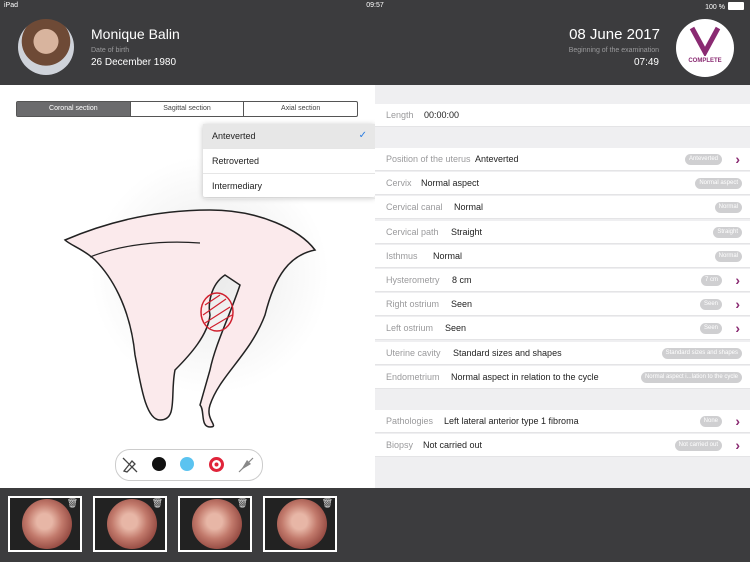 This screenshot has height=562, width=750. What do you see at coordinates (562, 445) in the screenshot?
I see `field-row: Biopsy Not carried out Not carried out ›` at bounding box center [562, 445].